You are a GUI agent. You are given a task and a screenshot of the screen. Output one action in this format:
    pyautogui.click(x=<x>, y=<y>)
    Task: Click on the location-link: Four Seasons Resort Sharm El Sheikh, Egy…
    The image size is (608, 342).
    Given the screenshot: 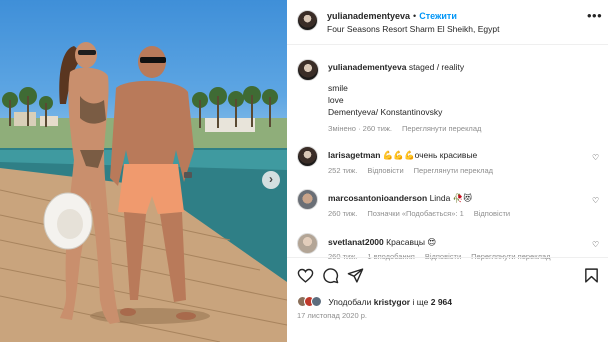 What is the action you would take?
    pyautogui.click(x=413, y=29)
    